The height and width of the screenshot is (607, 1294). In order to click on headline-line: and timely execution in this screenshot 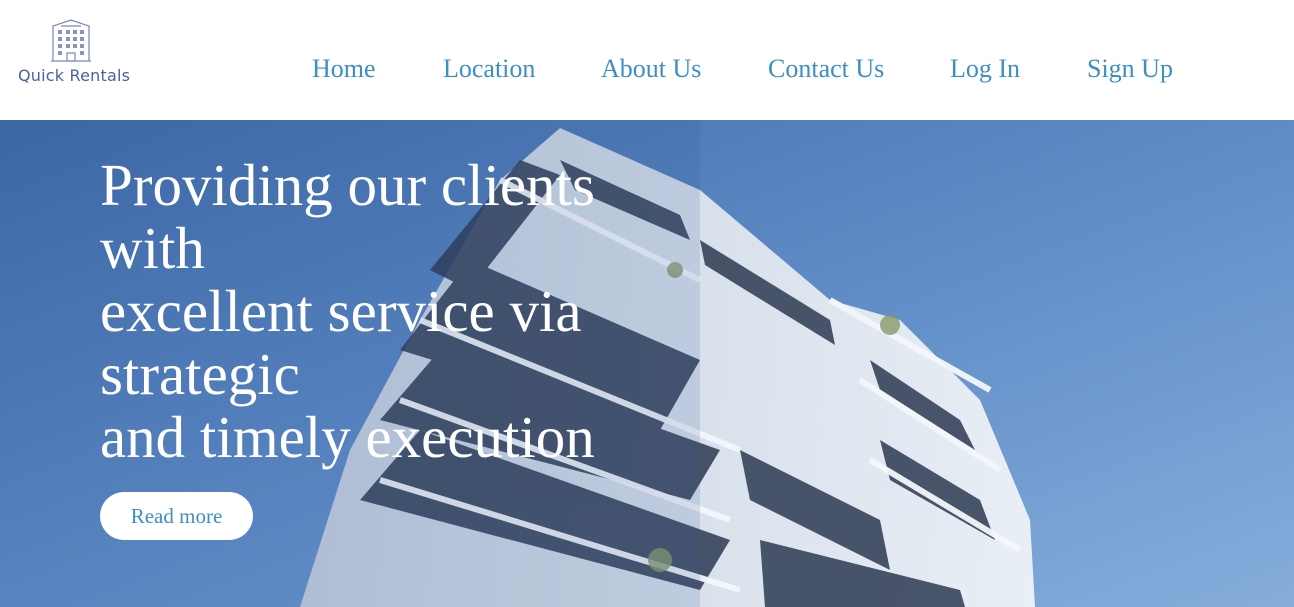, I will do `click(347, 437)`.